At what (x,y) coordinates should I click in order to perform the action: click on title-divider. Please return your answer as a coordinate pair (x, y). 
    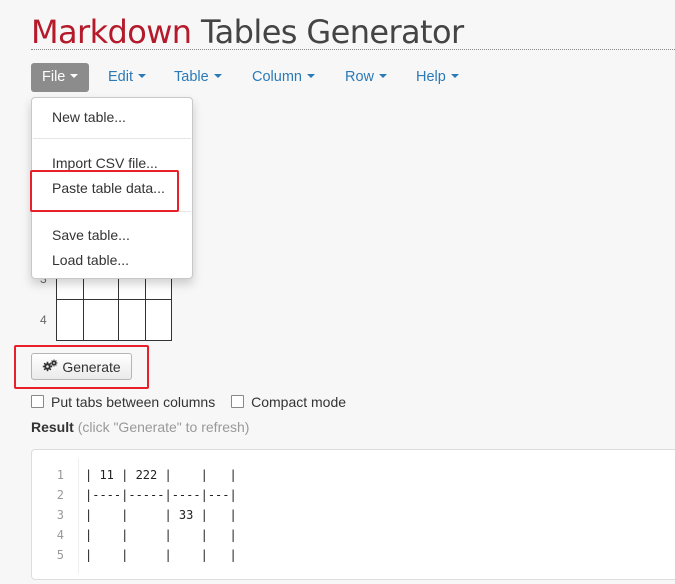
    Looking at the image, I should click on (353, 49).